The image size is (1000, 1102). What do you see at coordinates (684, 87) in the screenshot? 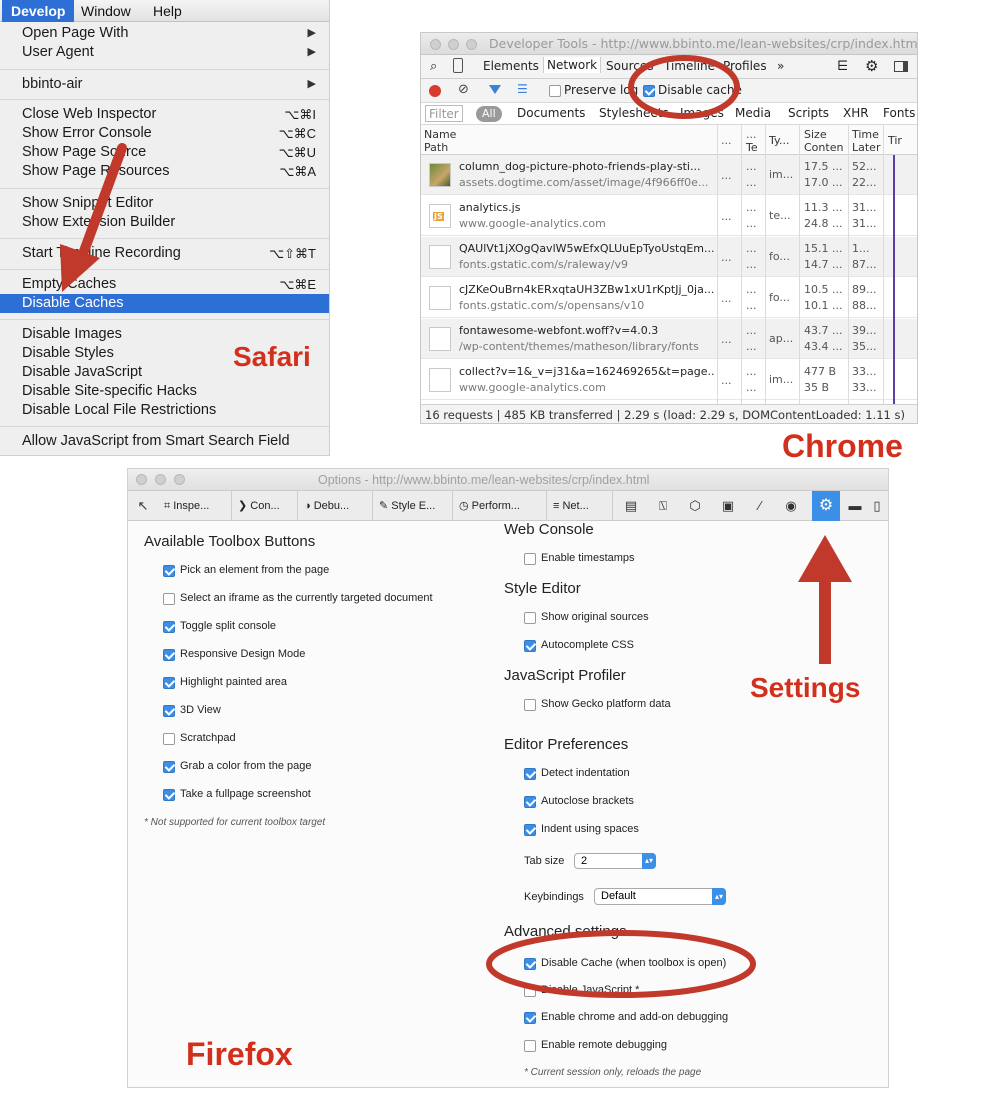
I see `chrome-disable-cache-circle` at bounding box center [684, 87].